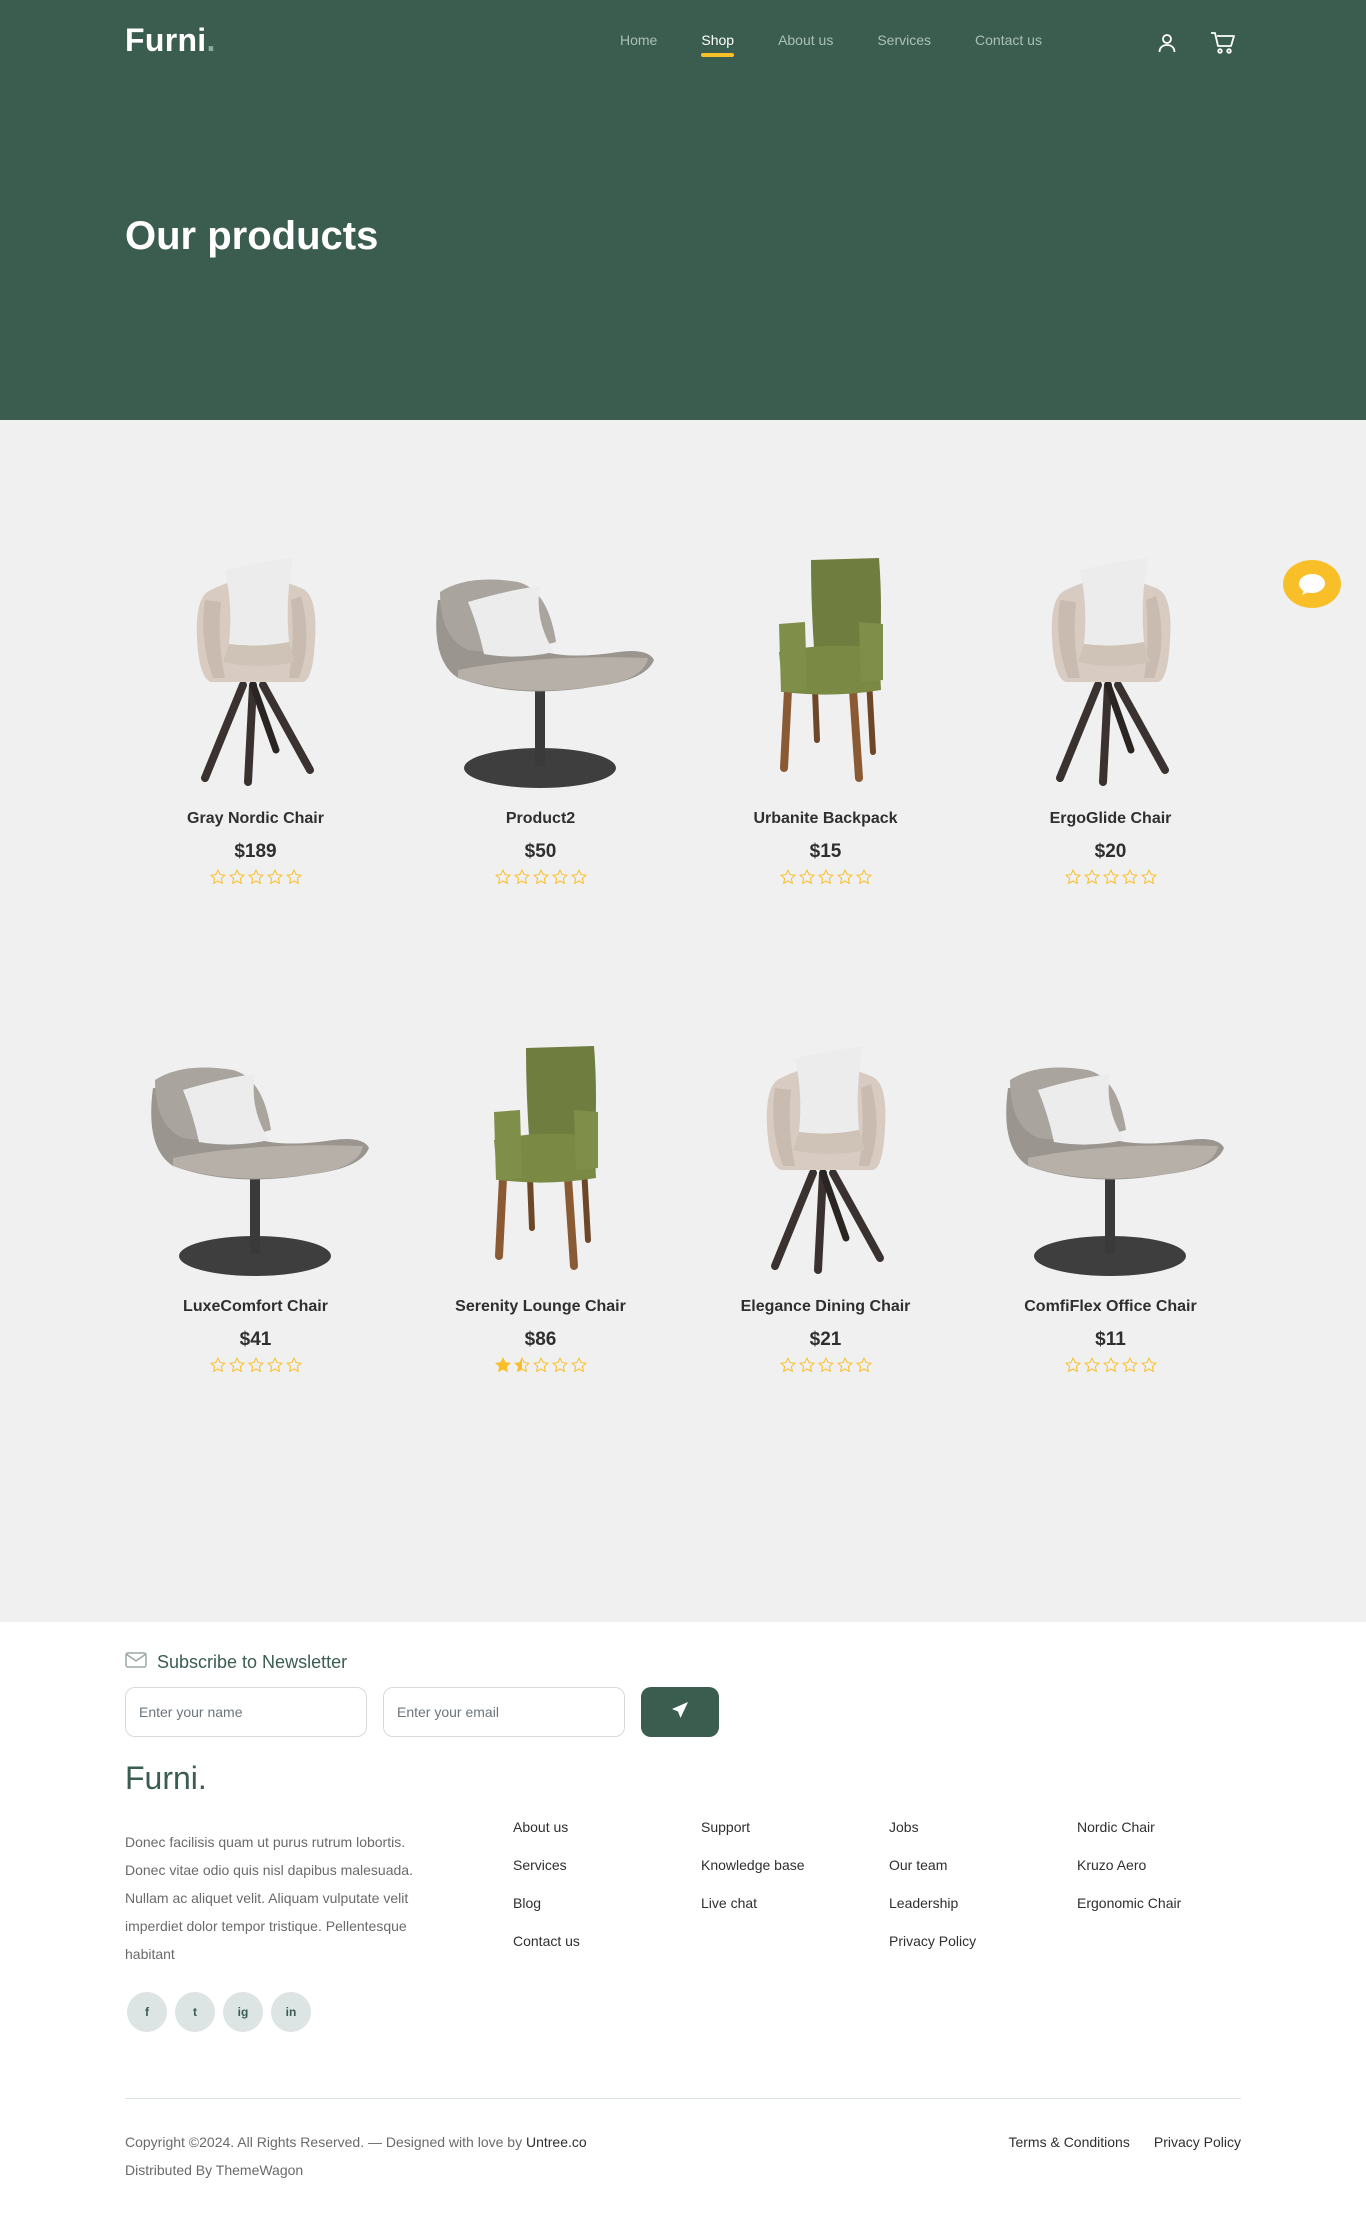 This screenshot has height=2216, width=1366. Describe the element at coordinates (147, 2012) in the screenshot. I see `facebook-icon: f` at that location.